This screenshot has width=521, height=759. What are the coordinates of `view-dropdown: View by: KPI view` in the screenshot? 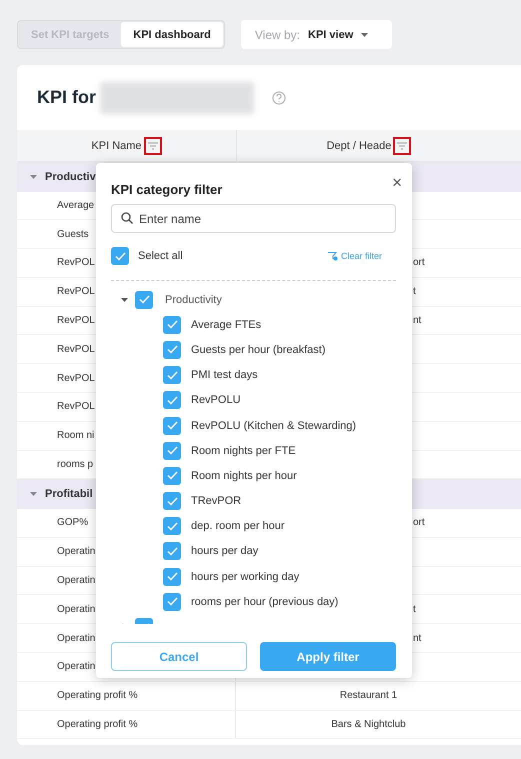 It's located at (316, 34).